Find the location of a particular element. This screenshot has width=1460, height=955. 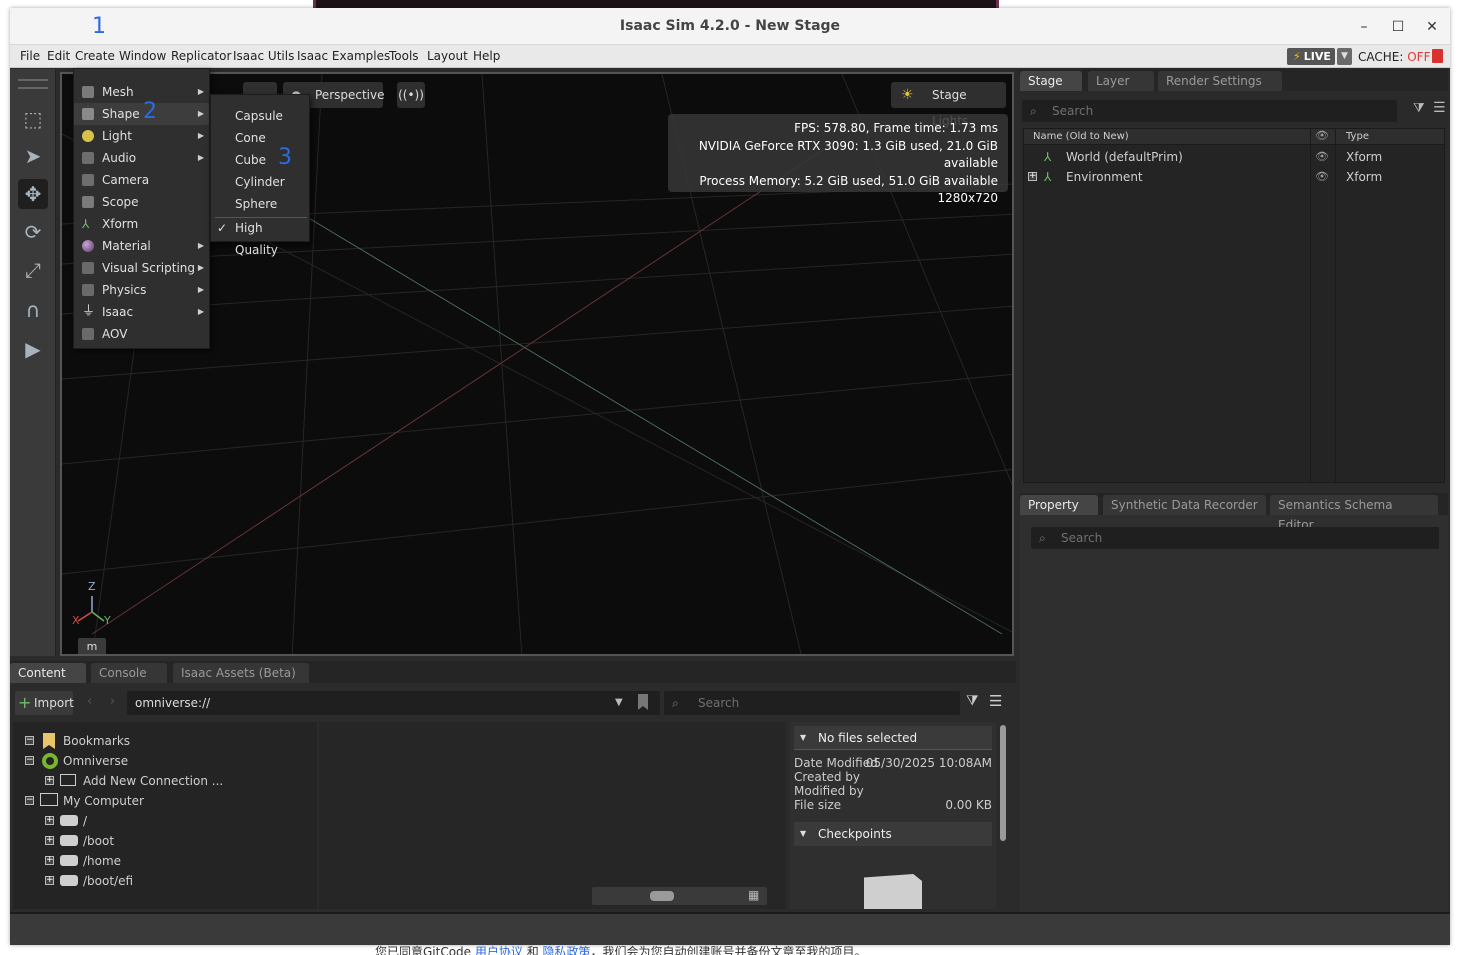

menu-replicator: Replicator is located at coordinates (201, 56).